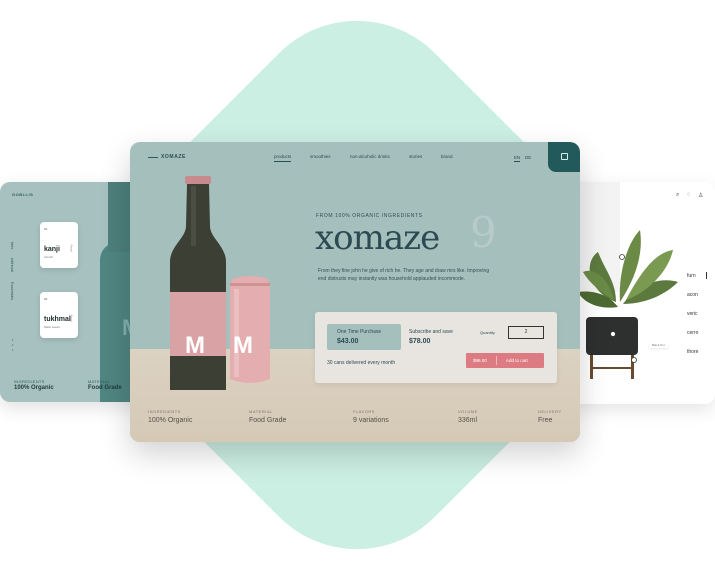 The image size is (715, 570). I want to click on pink-can-image, so click(250, 329).